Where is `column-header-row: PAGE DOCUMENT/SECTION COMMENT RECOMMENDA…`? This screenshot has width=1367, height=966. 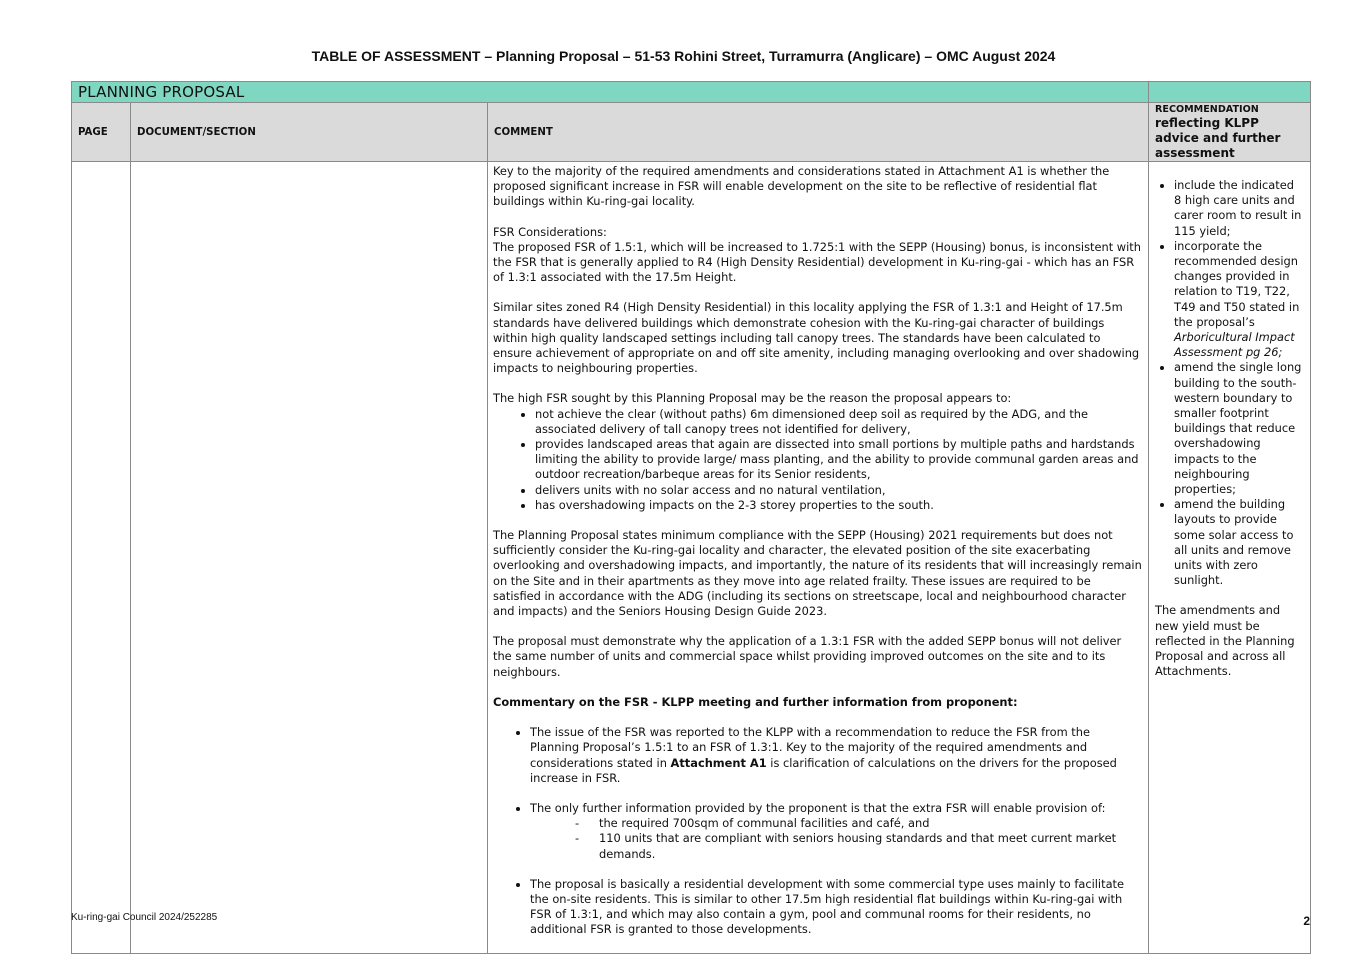
column-header-row: PAGE DOCUMENT/SECTION COMMENT RECOMMENDA… is located at coordinates (691, 132).